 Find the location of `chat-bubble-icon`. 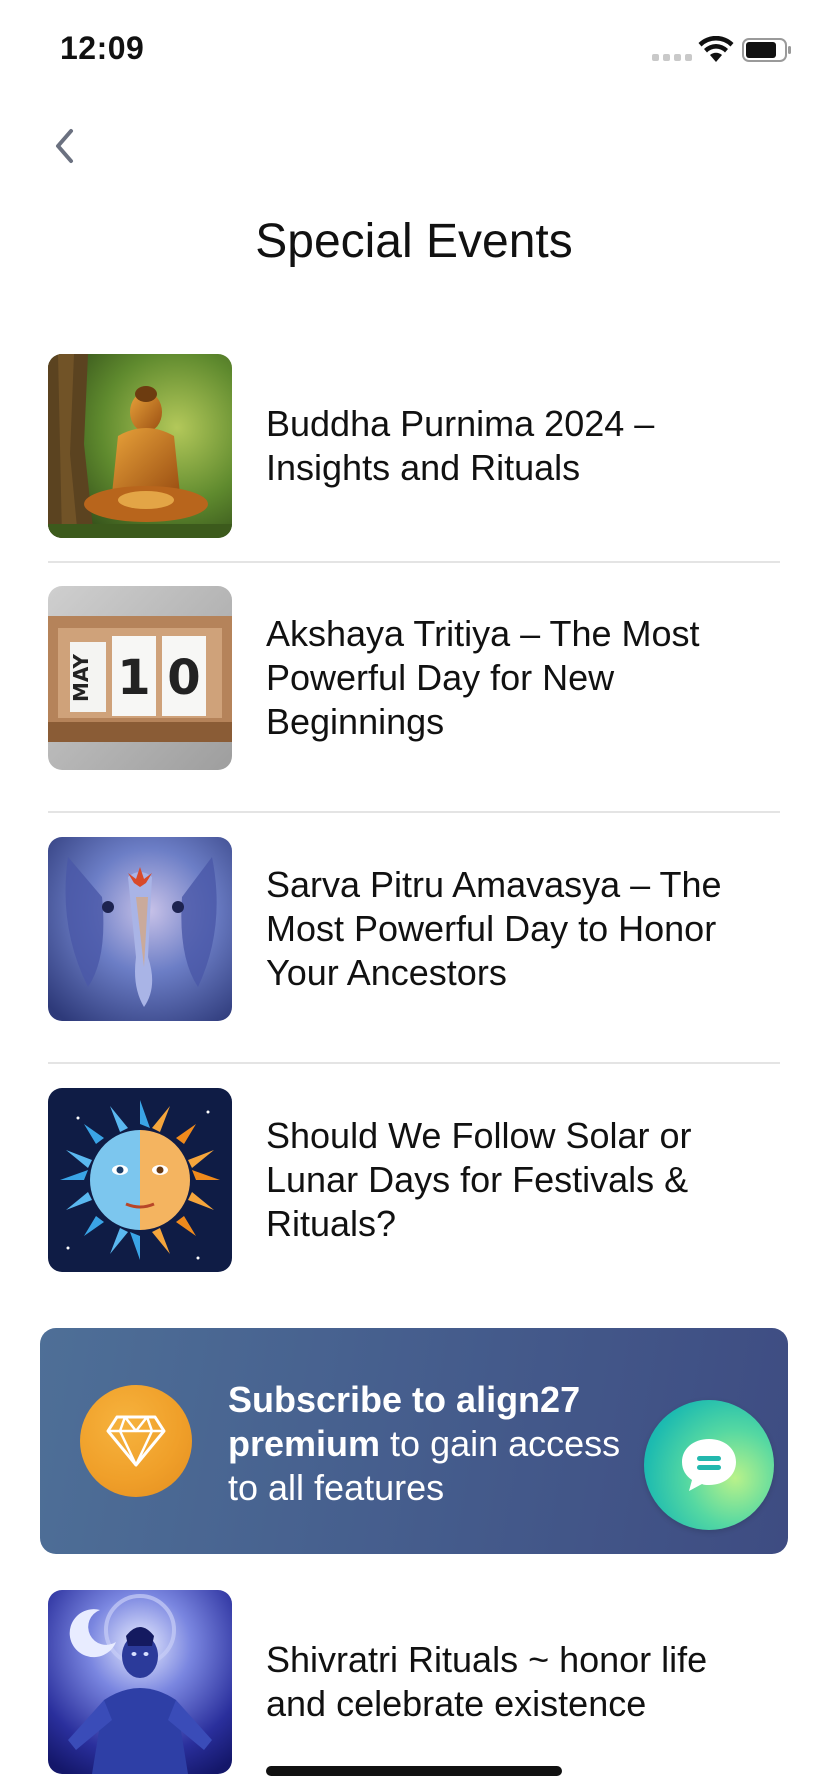

chat-bubble-icon is located at coordinates (709, 1465).